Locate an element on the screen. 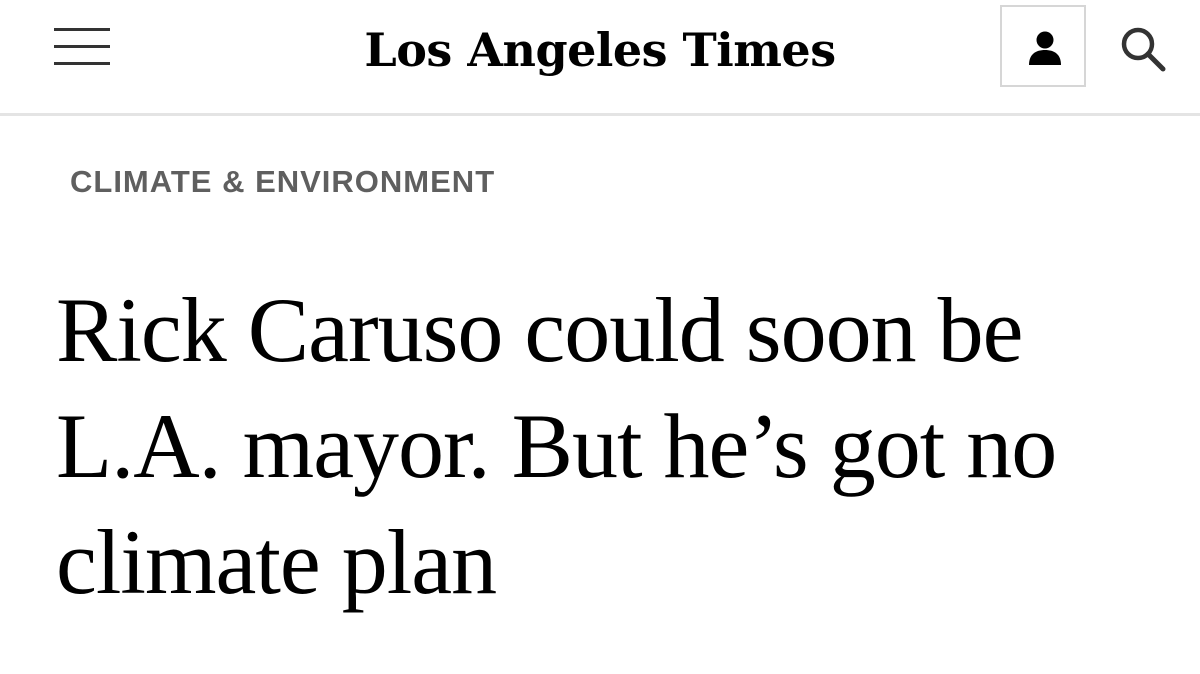  section-label: CLIMATE & ENVIRONMENT is located at coordinates (282, 182).